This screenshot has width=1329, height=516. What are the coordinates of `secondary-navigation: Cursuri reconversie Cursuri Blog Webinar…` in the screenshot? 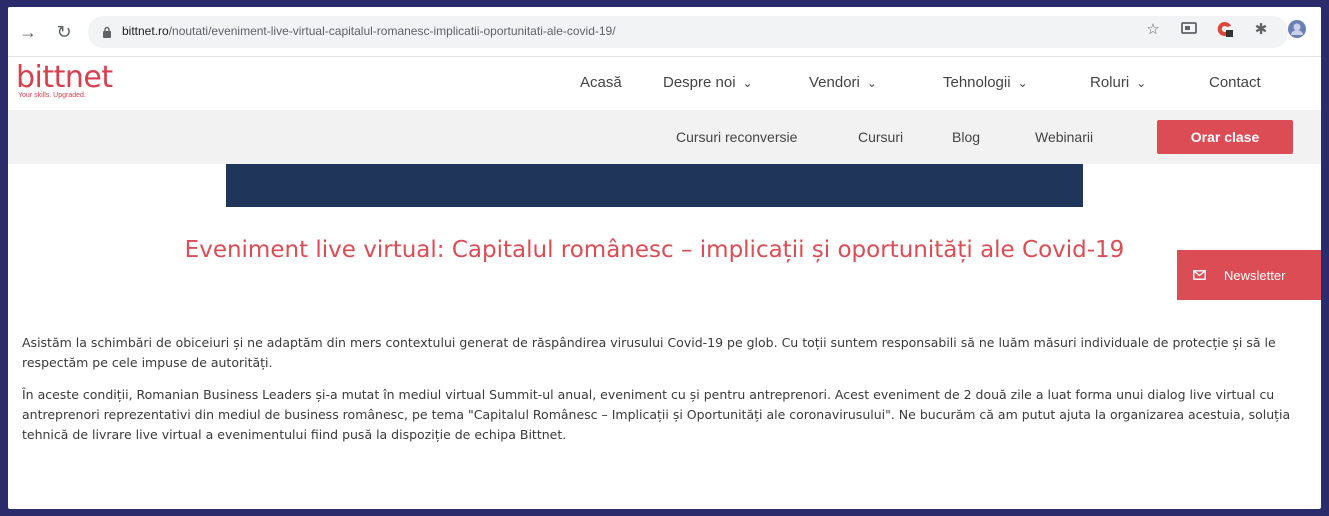 It's located at (664, 137).